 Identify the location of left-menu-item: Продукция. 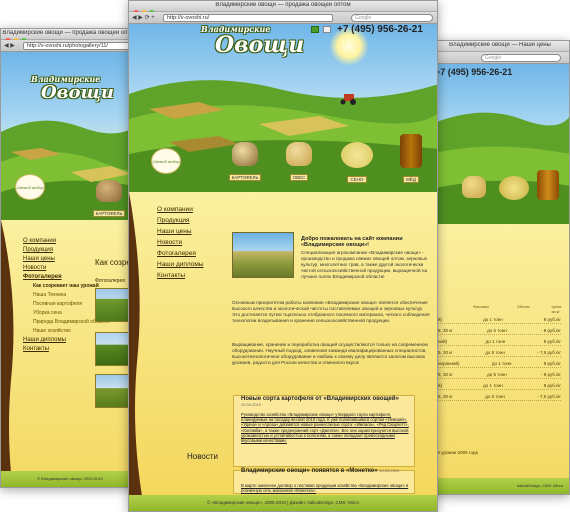
(66, 250).